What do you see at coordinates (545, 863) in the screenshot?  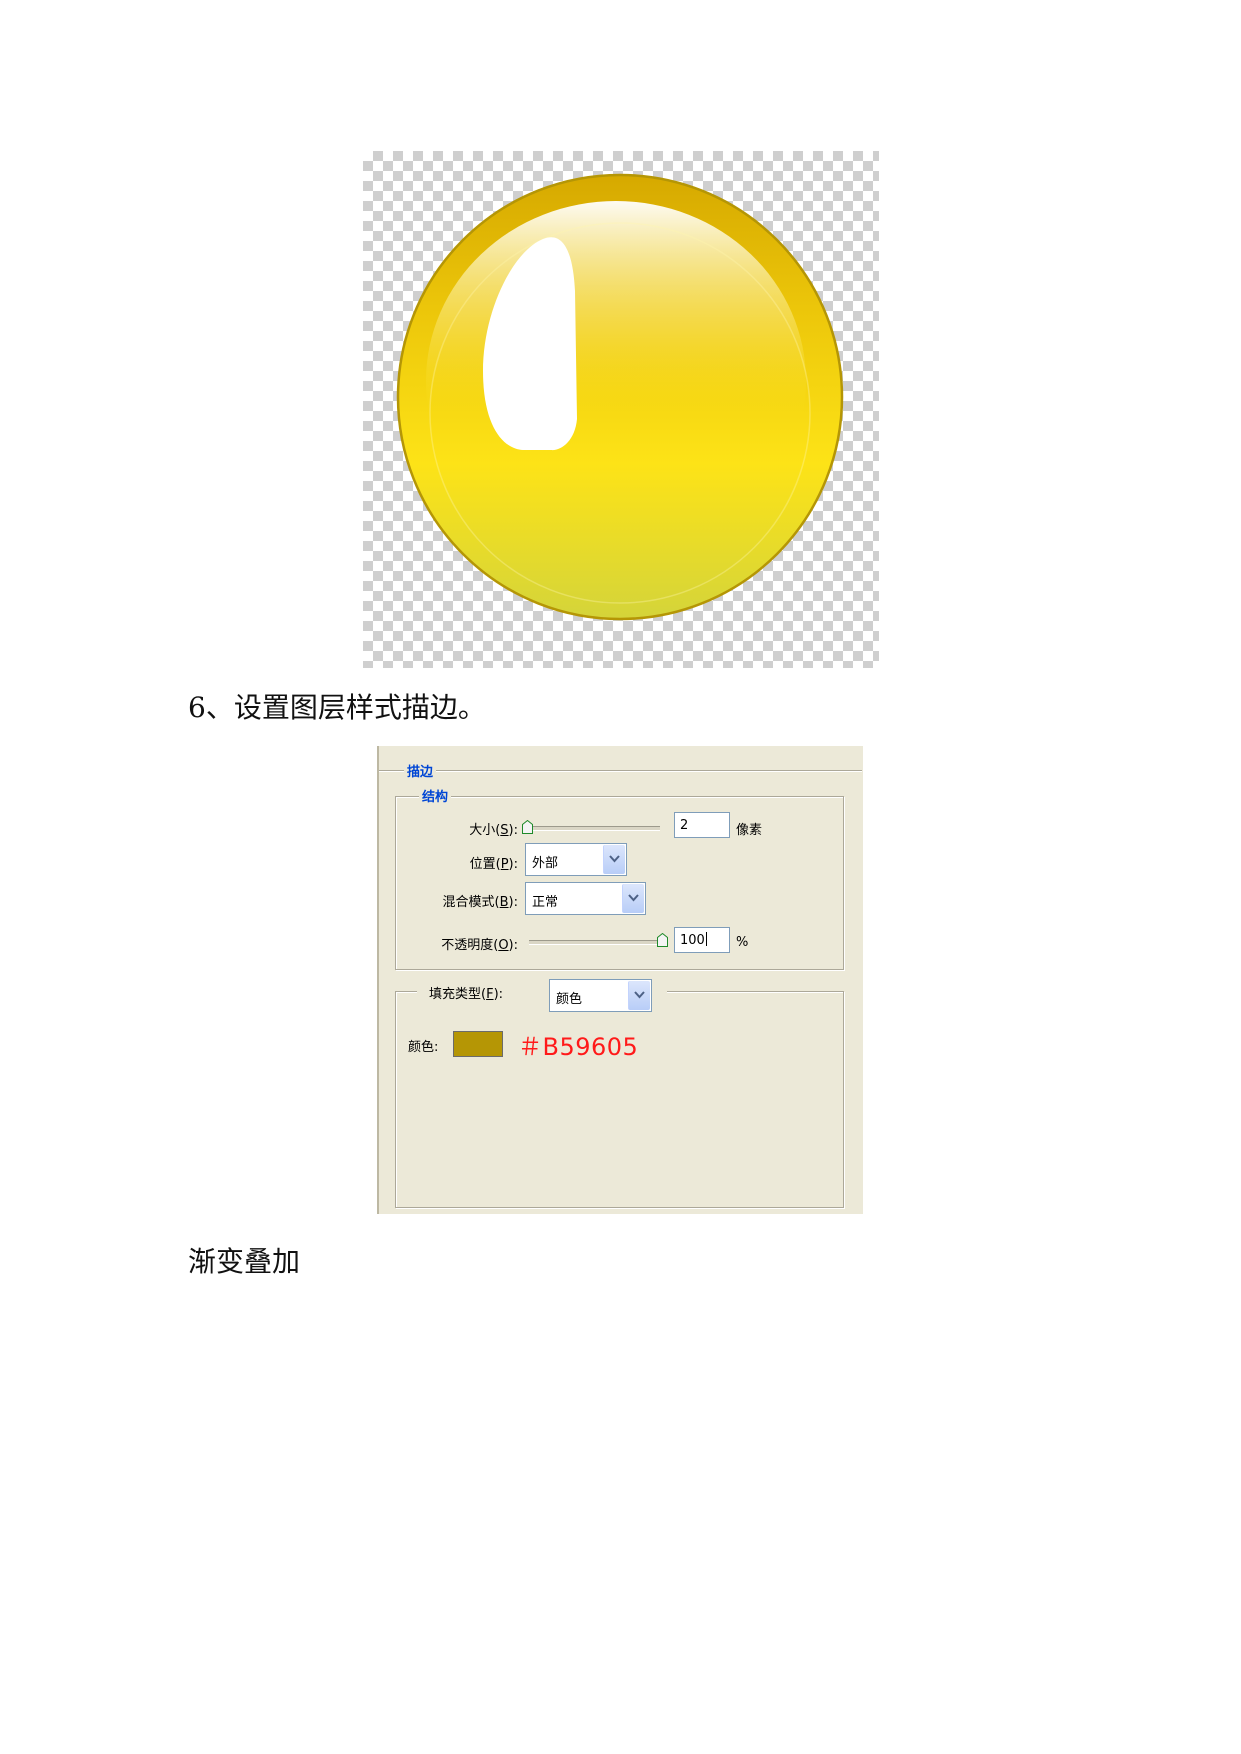 I see `position-select-value: 外部` at bounding box center [545, 863].